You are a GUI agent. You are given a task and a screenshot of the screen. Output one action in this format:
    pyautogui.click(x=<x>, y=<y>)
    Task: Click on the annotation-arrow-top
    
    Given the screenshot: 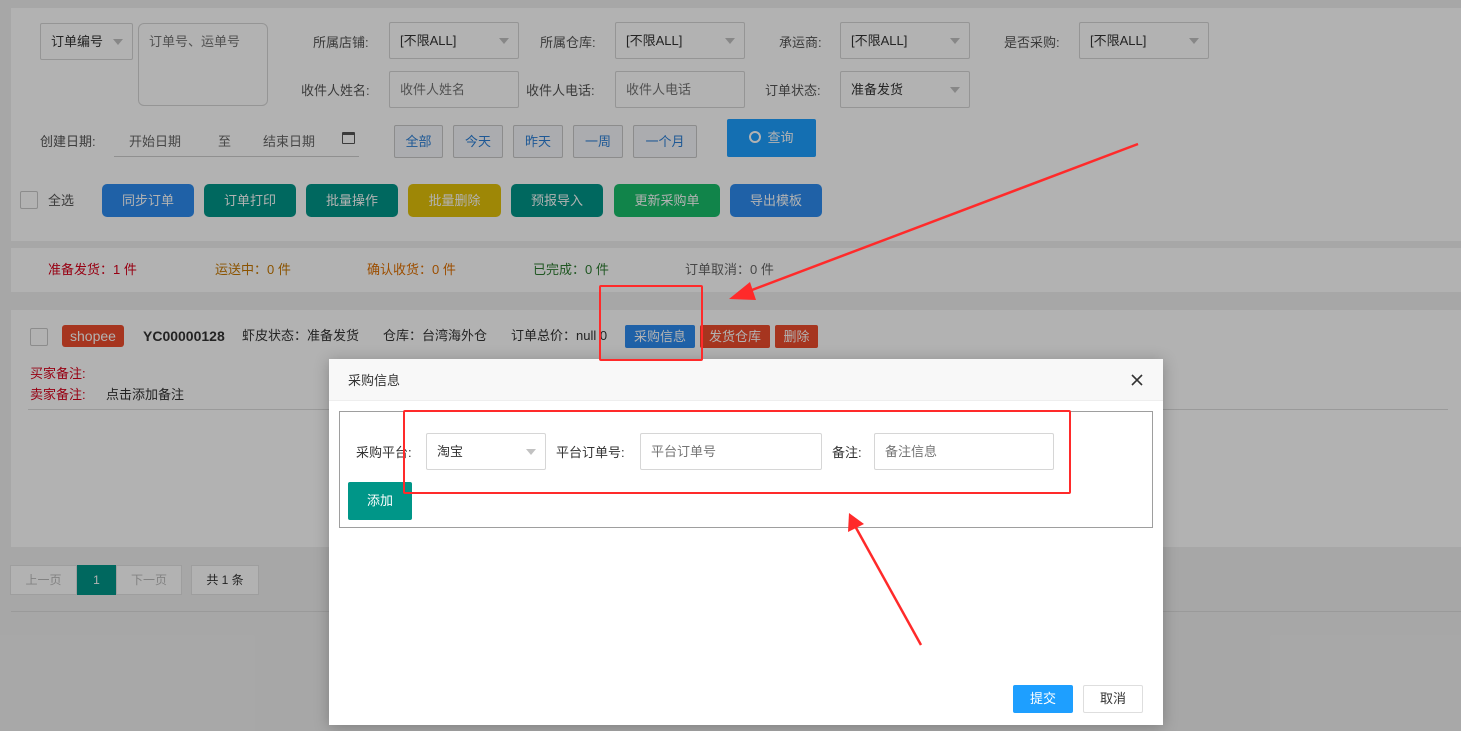 What is the action you would take?
    pyautogui.click(x=934, y=221)
    